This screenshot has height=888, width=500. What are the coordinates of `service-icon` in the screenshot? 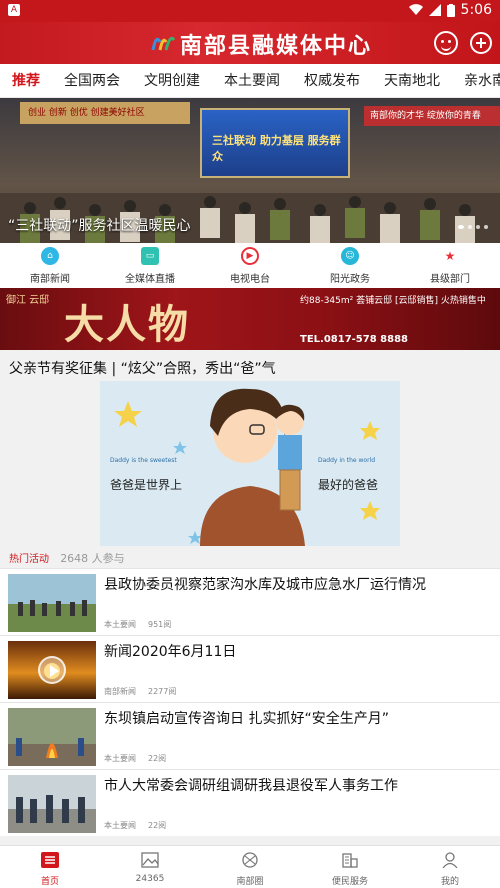 It's located at (350, 860).